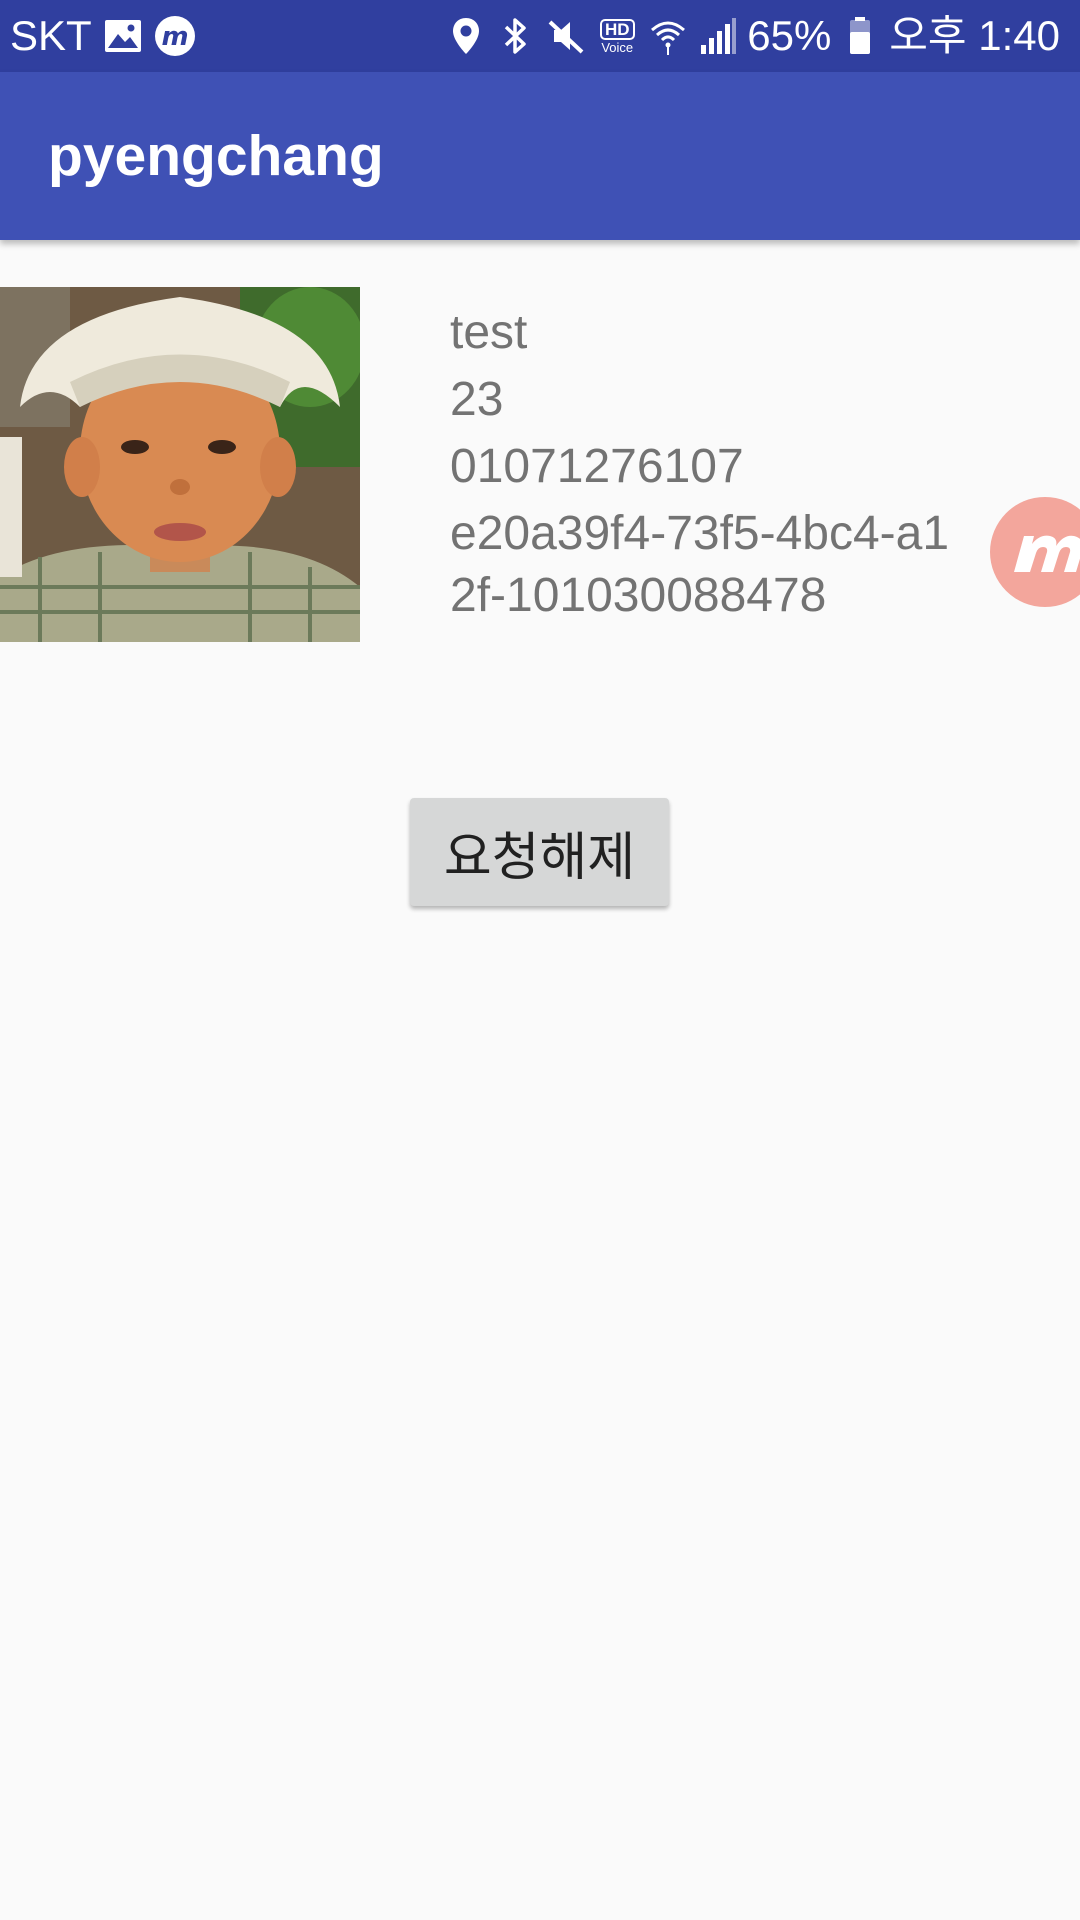 This screenshot has width=1080, height=1920. Describe the element at coordinates (516, 36) in the screenshot. I see `bluetooth-icon` at that location.